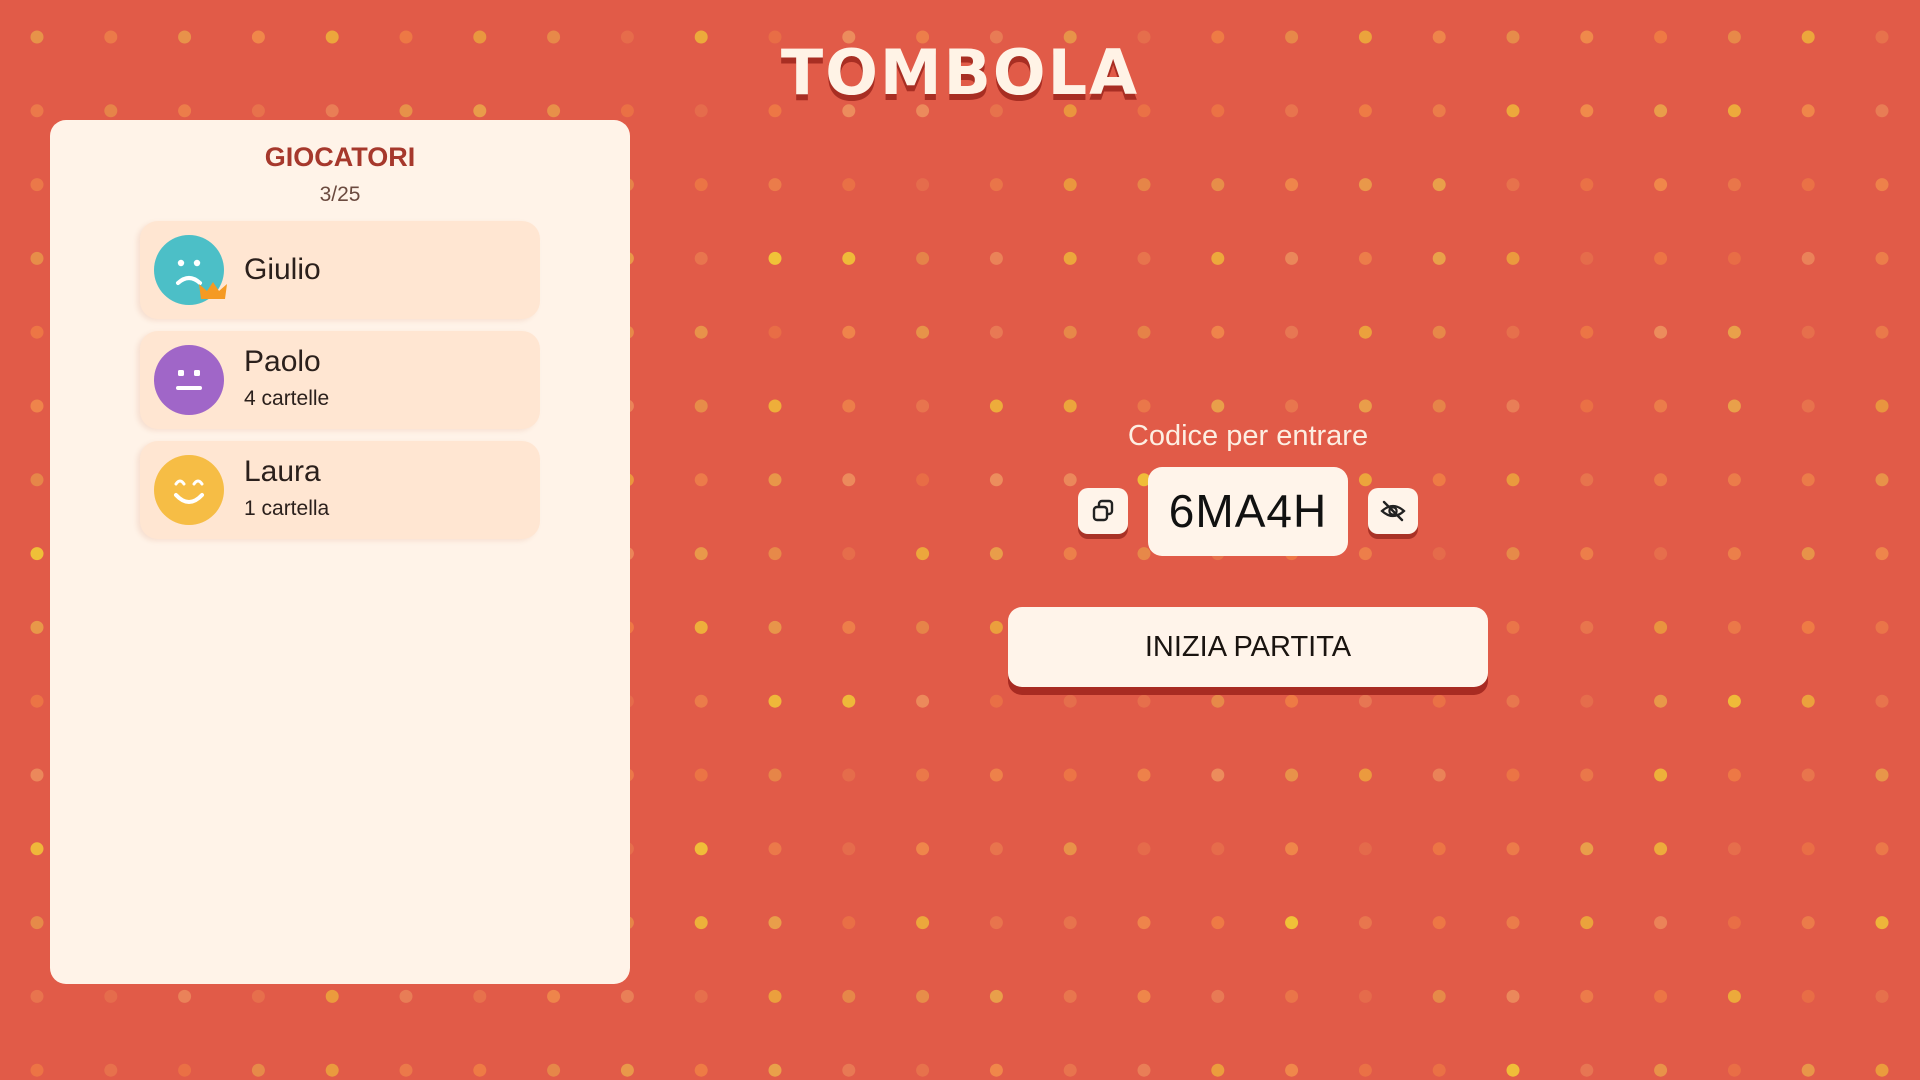 This screenshot has height=1080, width=1920. What do you see at coordinates (287, 398) in the screenshot?
I see `player-cards-count: 4 cartelle` at bounding box center [287, 398].